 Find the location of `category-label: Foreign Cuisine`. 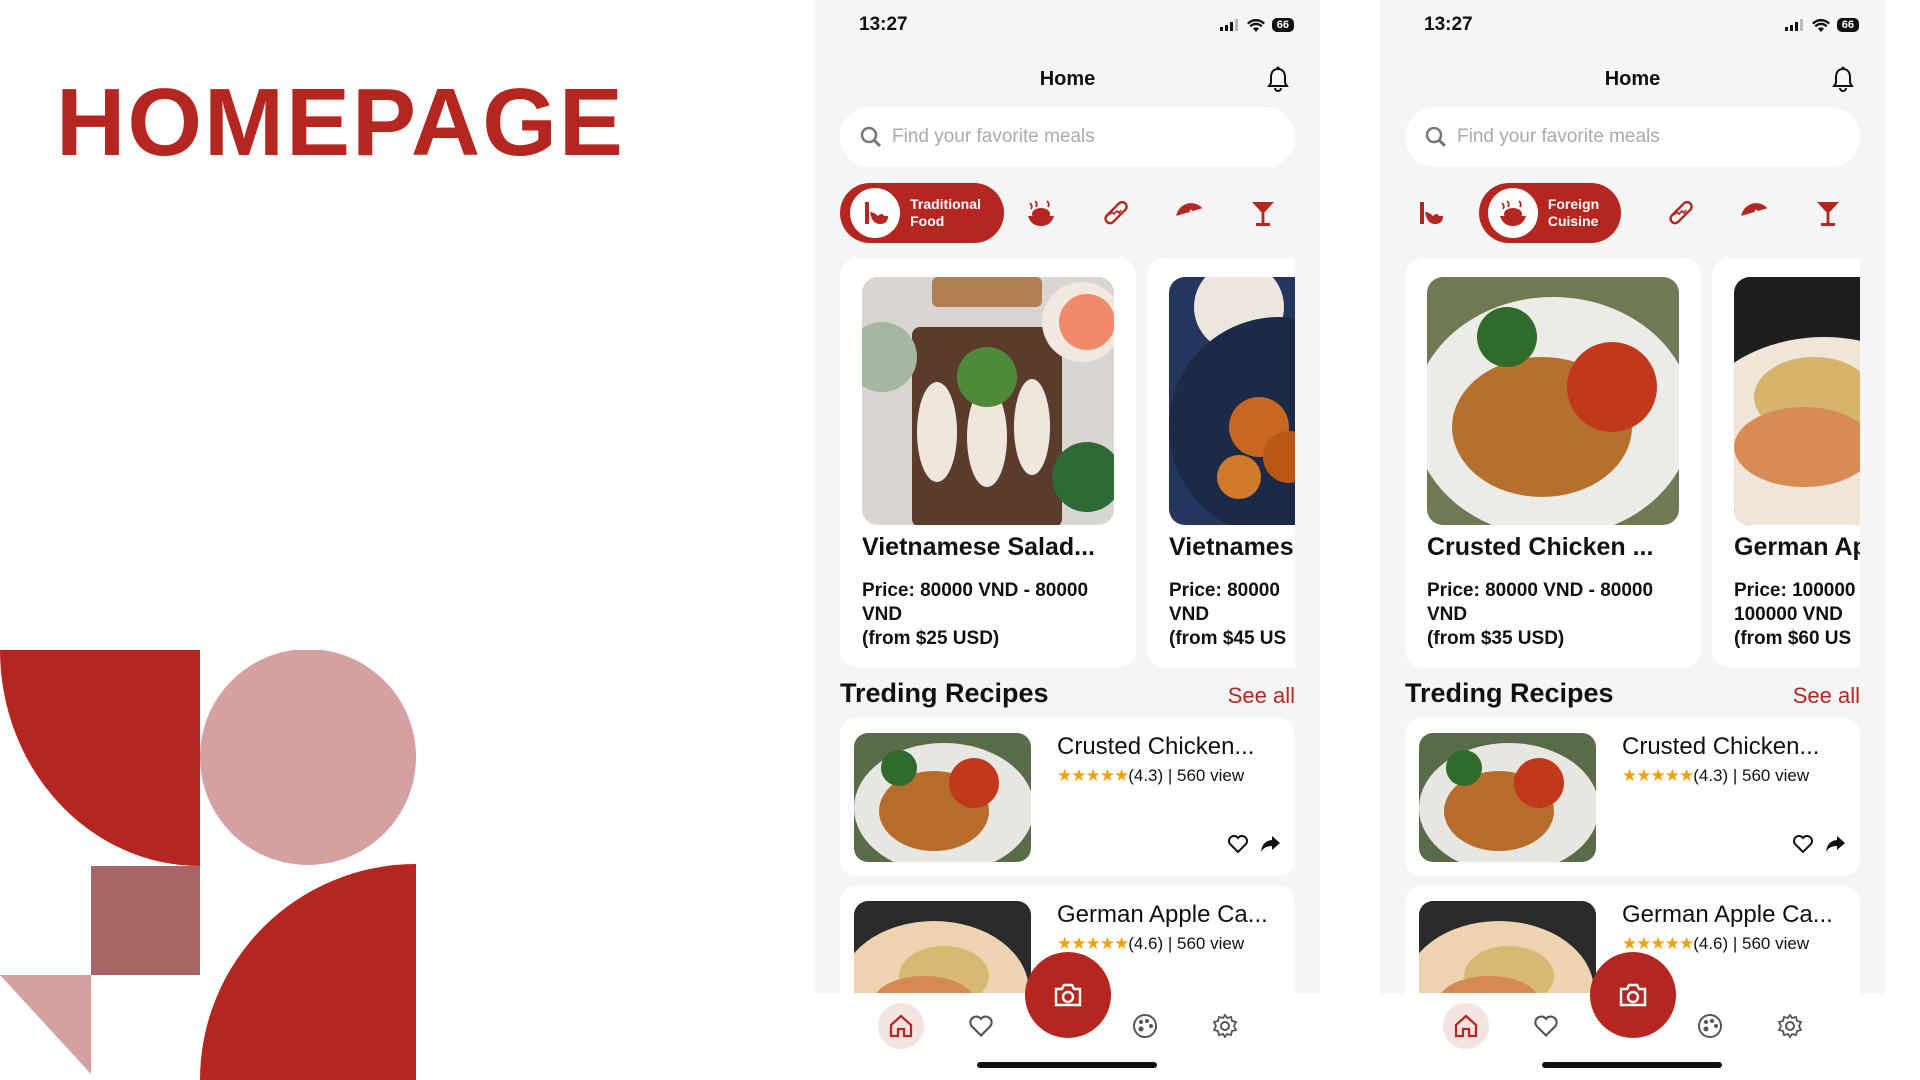

category-label: Foreign Cuisine is located at coordinates (1573, 212).